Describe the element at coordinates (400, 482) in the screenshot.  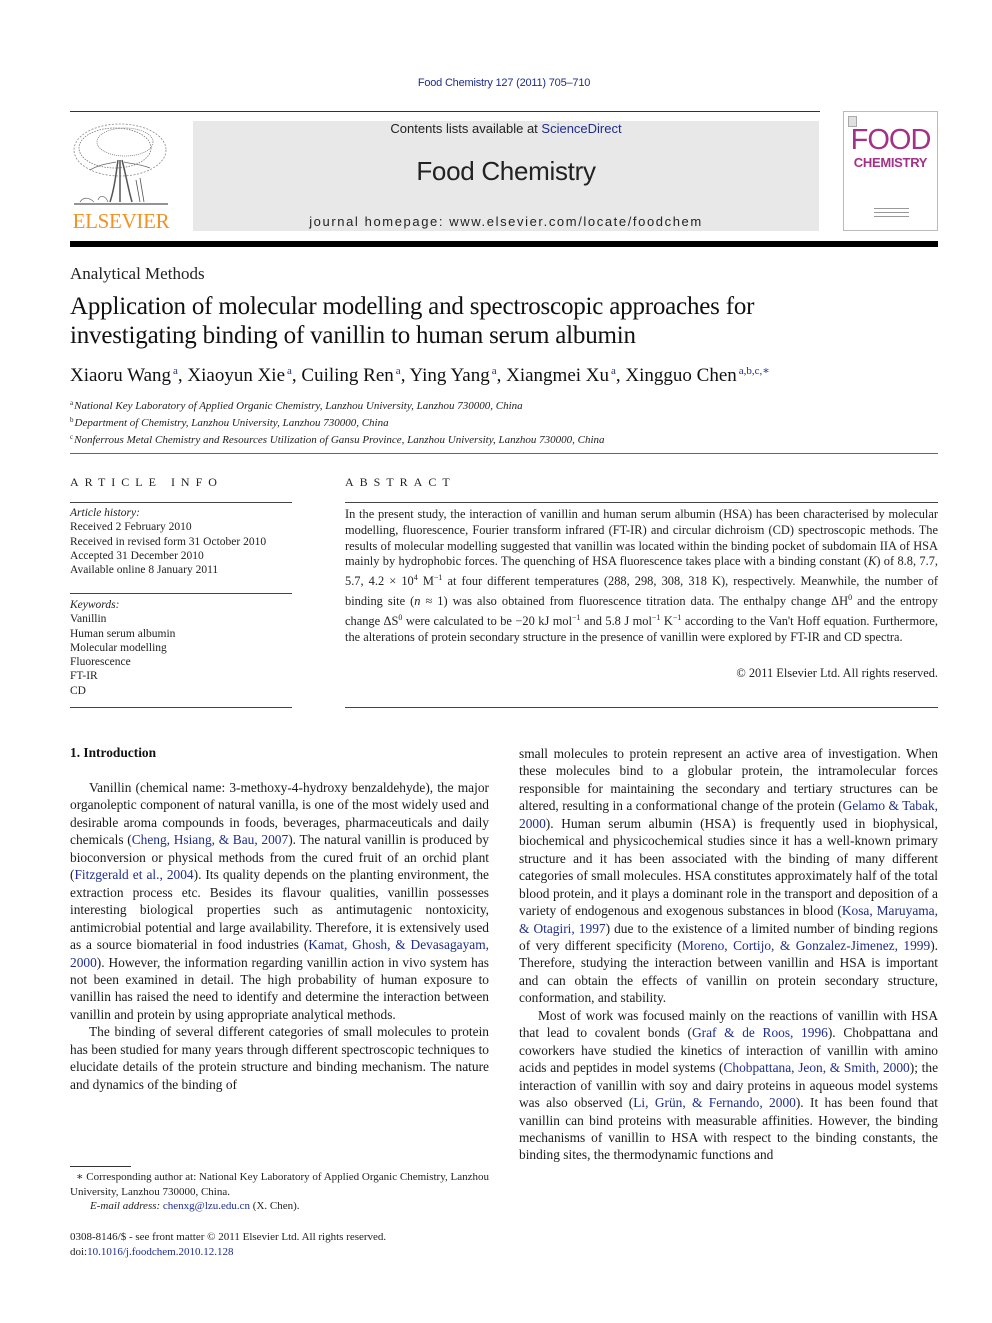
I see `abstract-heading: ABSTRACT` at that location.